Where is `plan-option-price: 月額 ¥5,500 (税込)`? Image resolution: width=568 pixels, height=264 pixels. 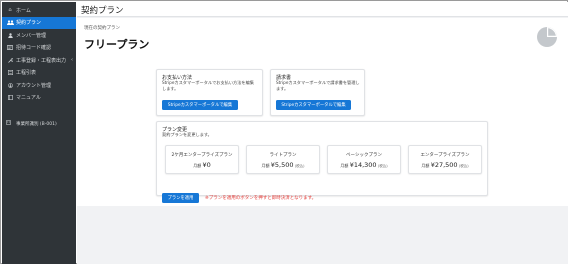
plan-option-price: 月額 ¥5,500 (税込) is located at coordinates (283, 165).